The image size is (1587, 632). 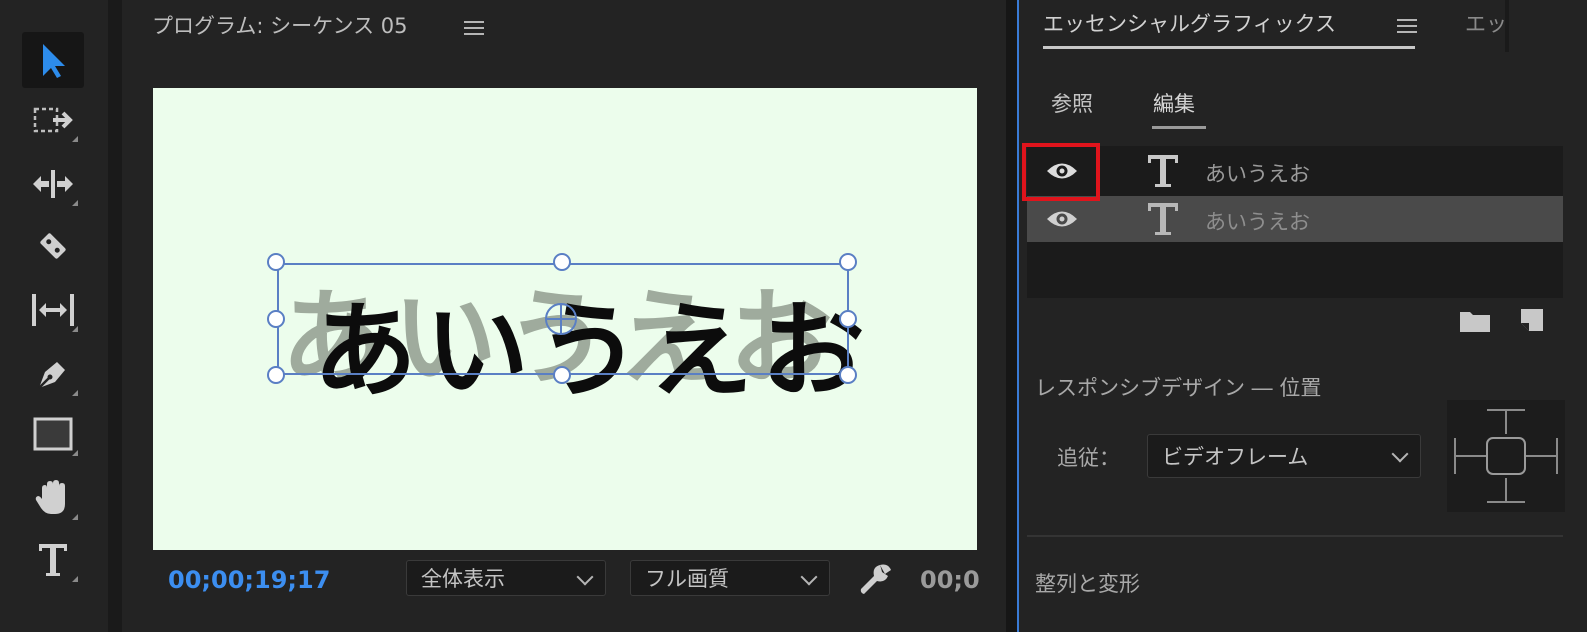 I want to click on resize-handle-bottom-left, so click(x=276, y=375).